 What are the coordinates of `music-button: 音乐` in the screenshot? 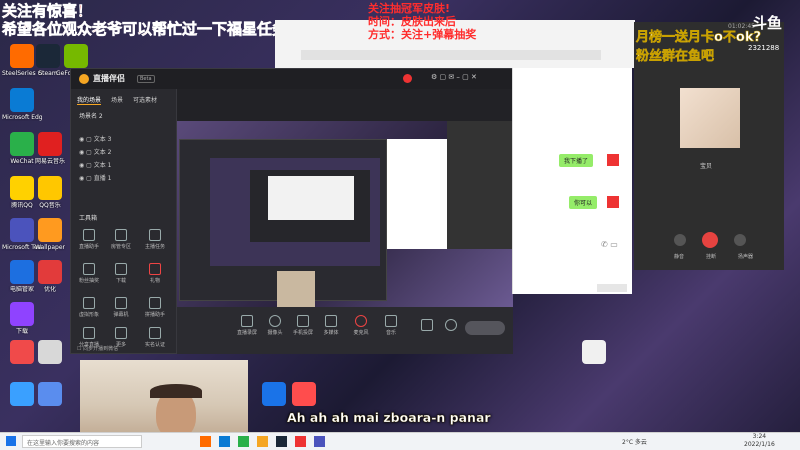 It's located at (391, 325).